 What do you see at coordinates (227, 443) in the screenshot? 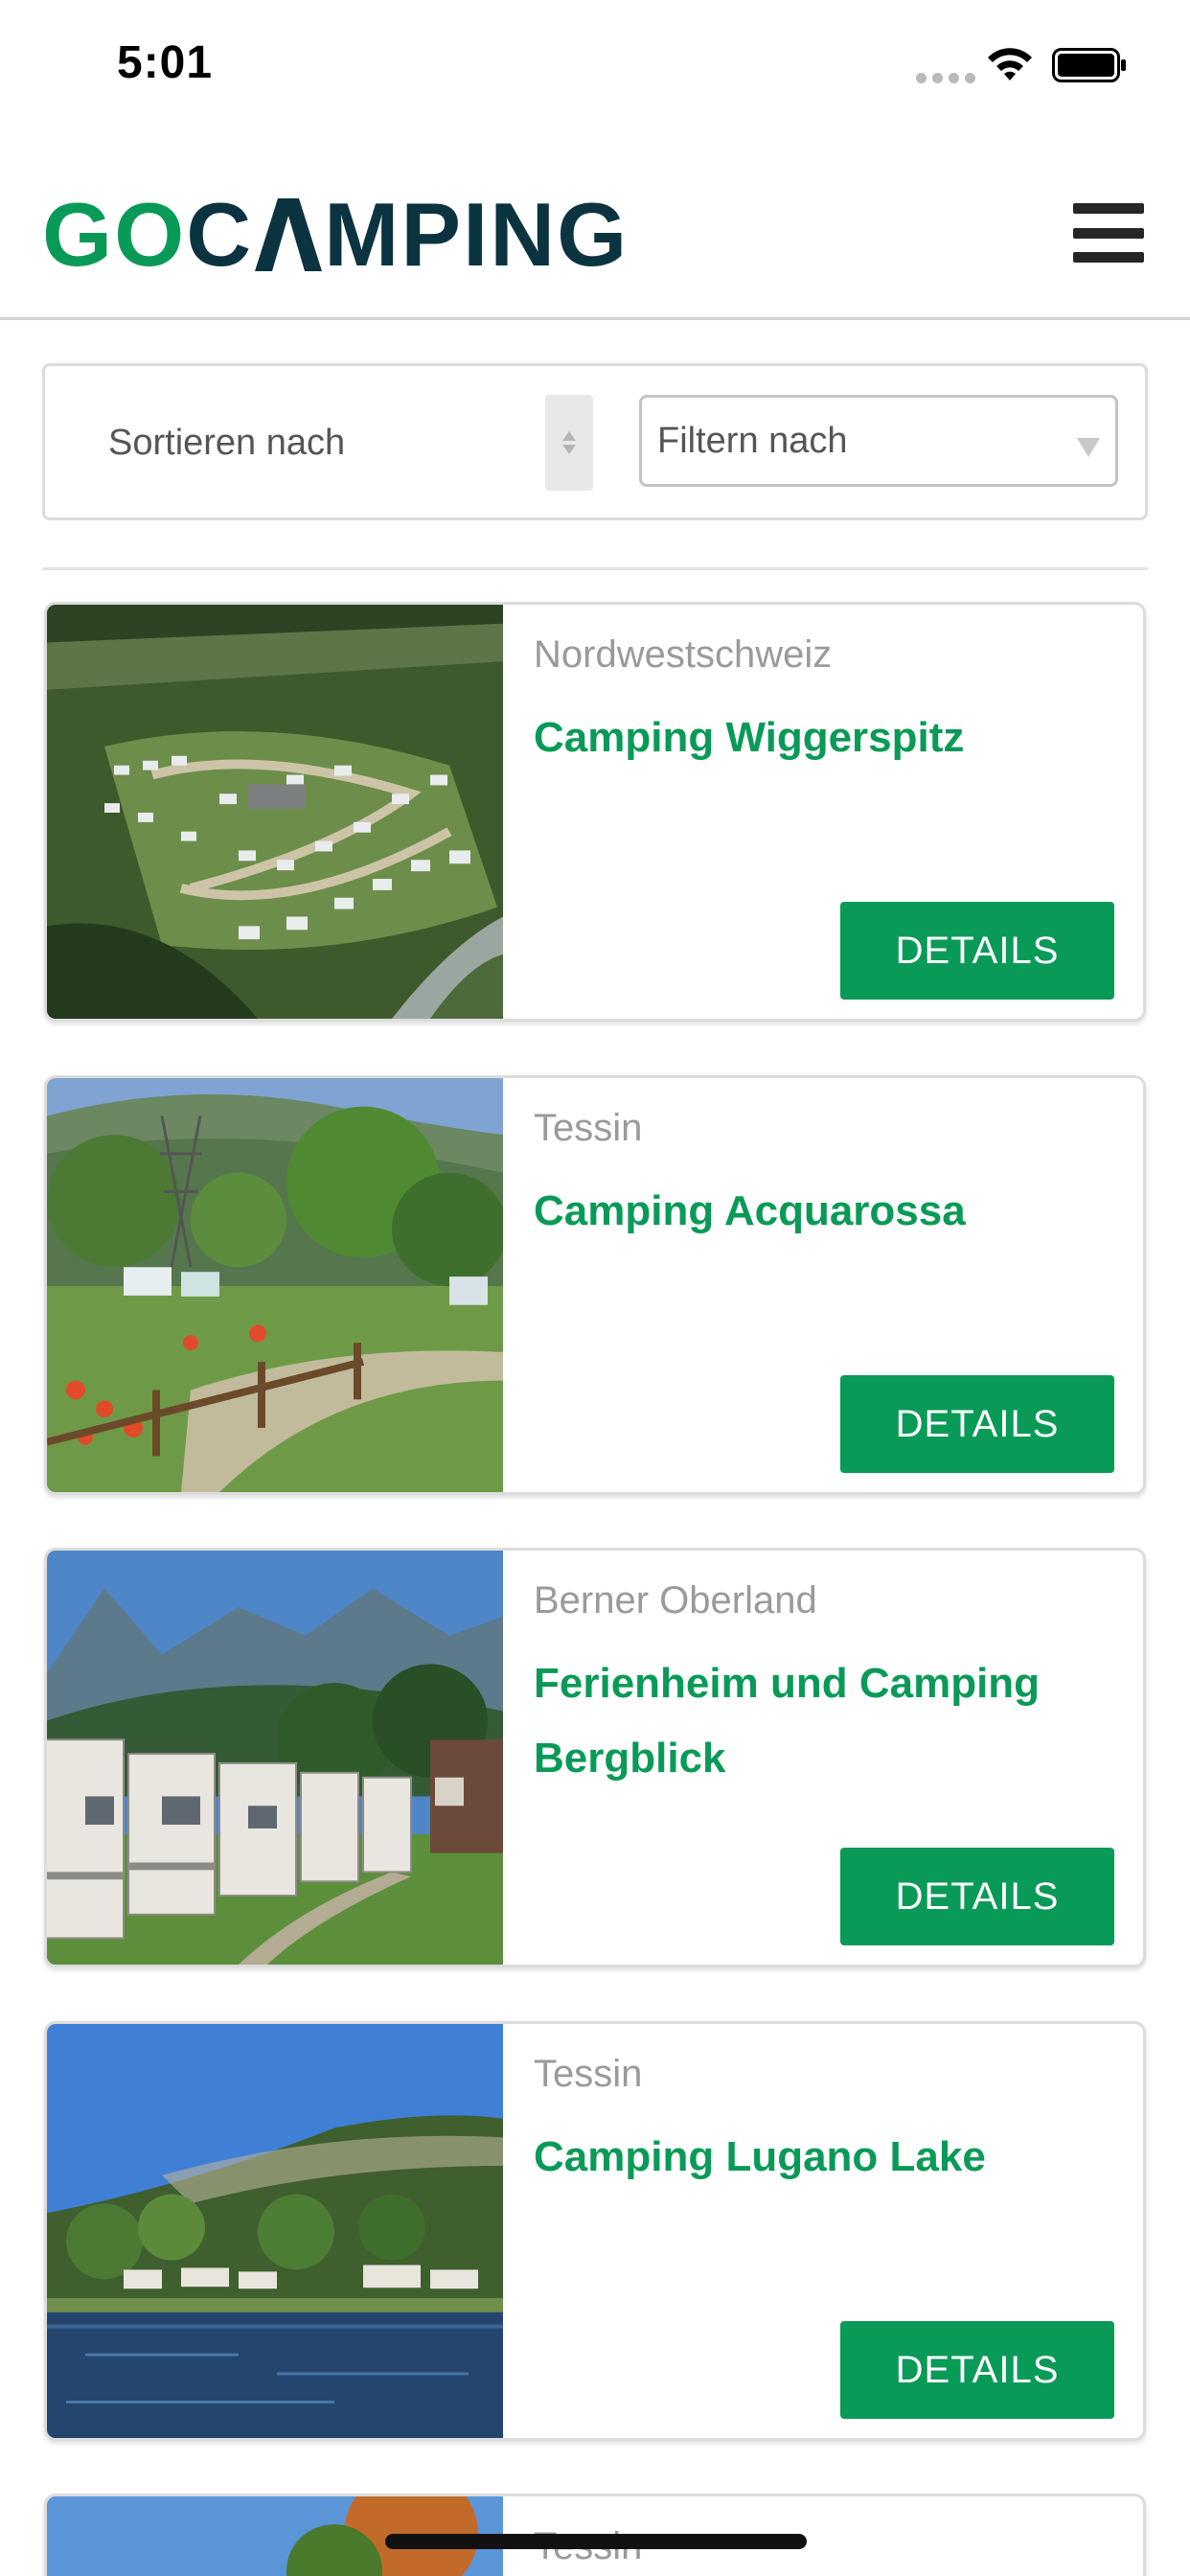
I see `sort-label: Sortieren nach` at bounding box center [227, 443].